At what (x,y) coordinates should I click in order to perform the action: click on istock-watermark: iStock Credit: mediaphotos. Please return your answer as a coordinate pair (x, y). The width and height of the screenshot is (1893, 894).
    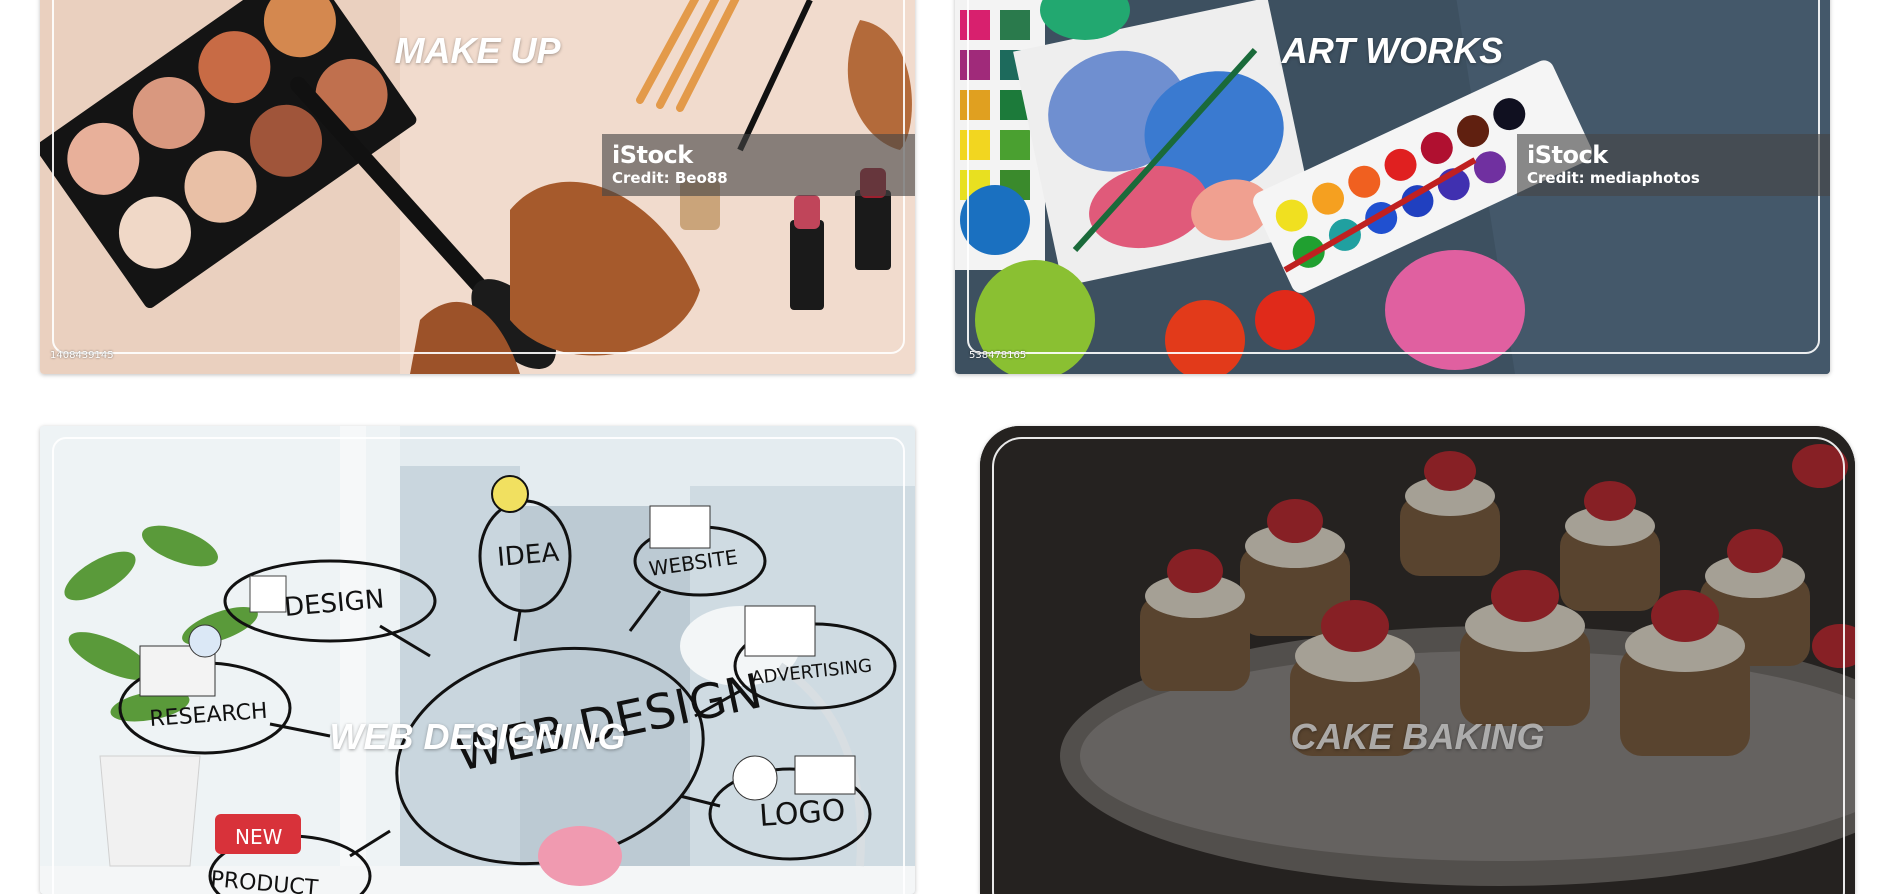
    Looking at the image, I should click on (1673, 165).